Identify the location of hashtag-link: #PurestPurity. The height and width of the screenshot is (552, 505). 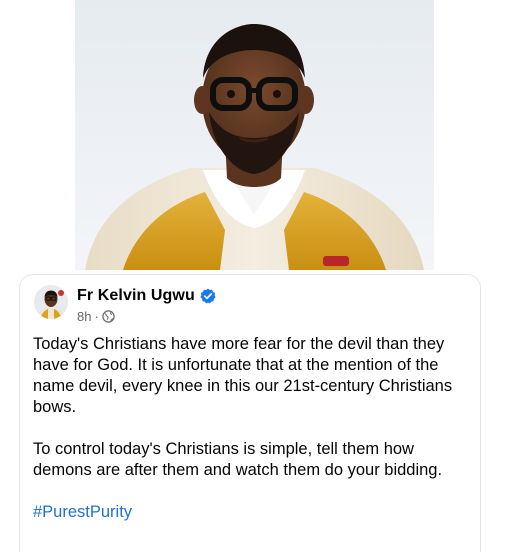
(253, 512).